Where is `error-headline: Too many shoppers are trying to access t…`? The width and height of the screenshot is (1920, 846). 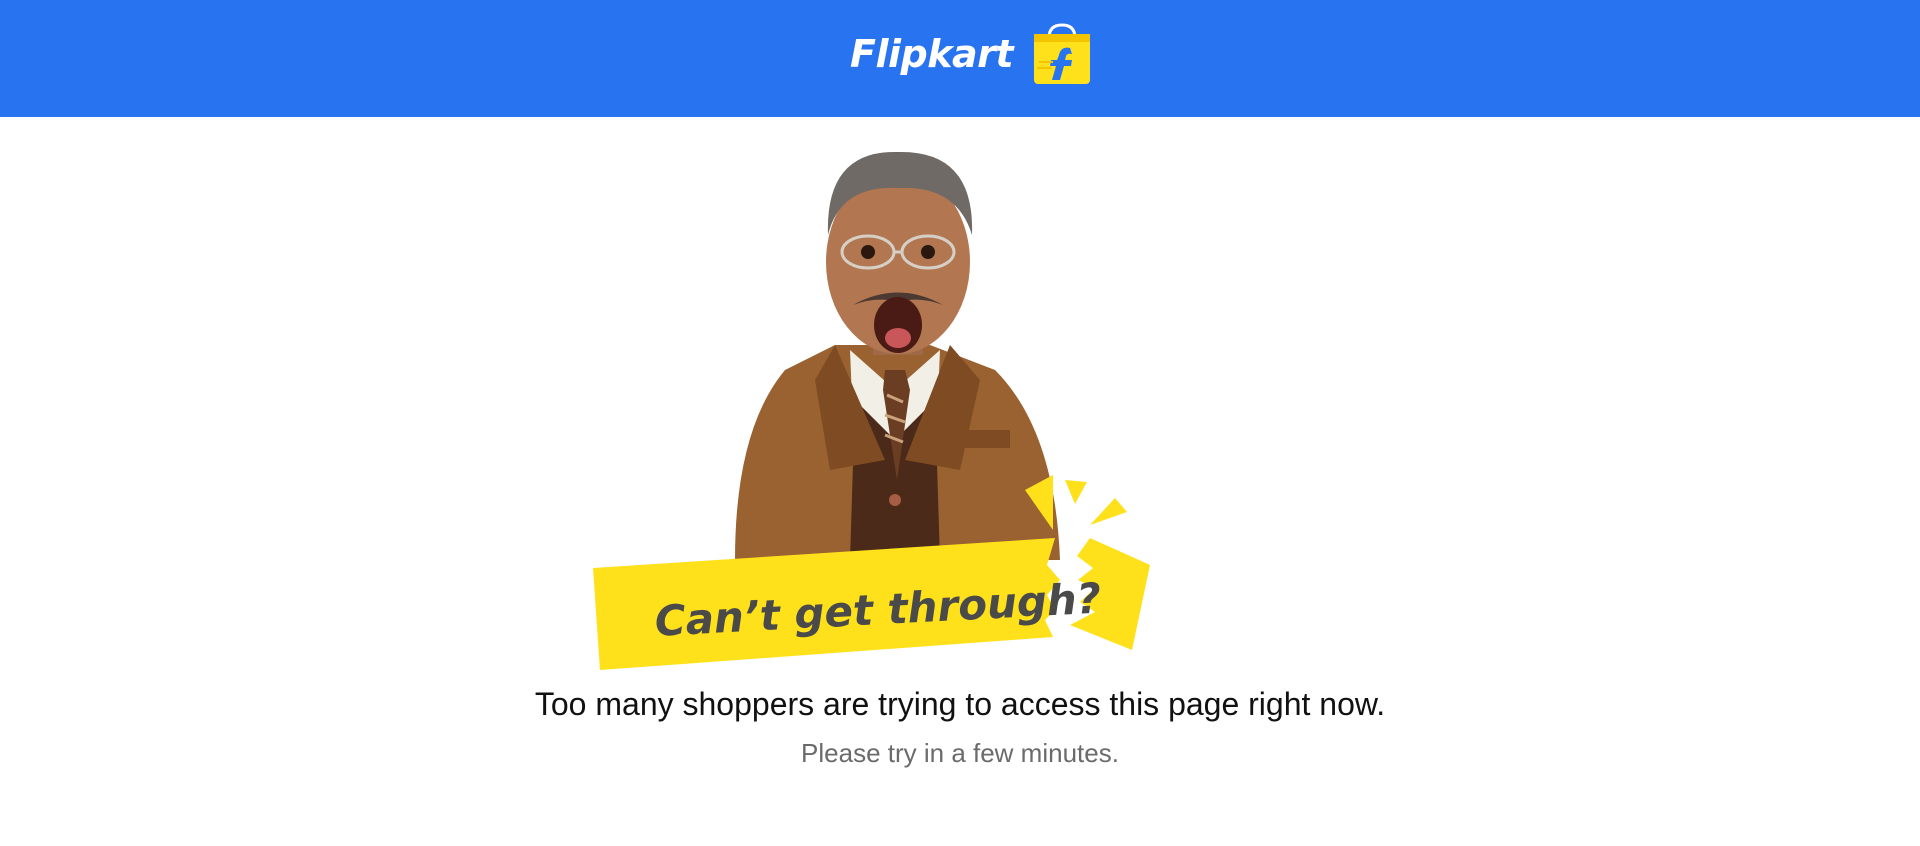 error-headline: Too many shoppers are trying to access t… is located at coordinates (960, 704).